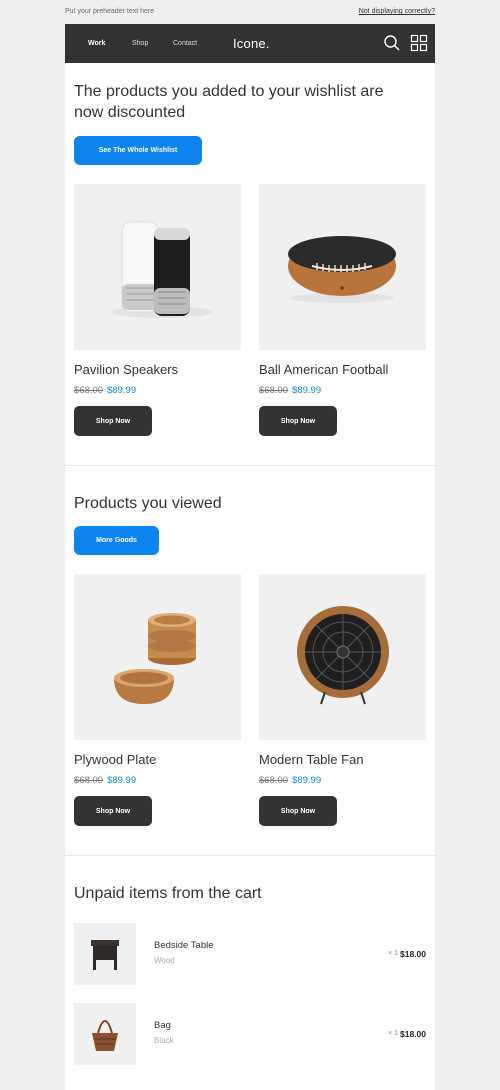  What do you see at coordinates (164, 960) in the screenshot?
I see `cart-item-variant: Wood` at bounding box center [164, 960].